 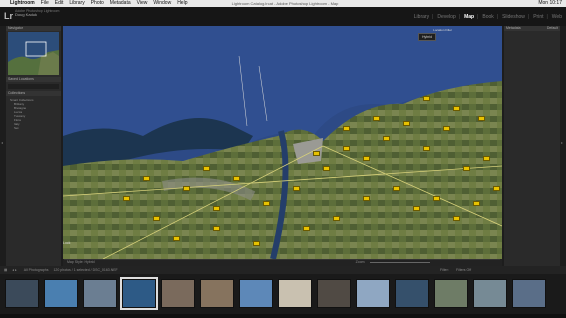 I want to click on module-print: Print, so click(x=538, y=17).